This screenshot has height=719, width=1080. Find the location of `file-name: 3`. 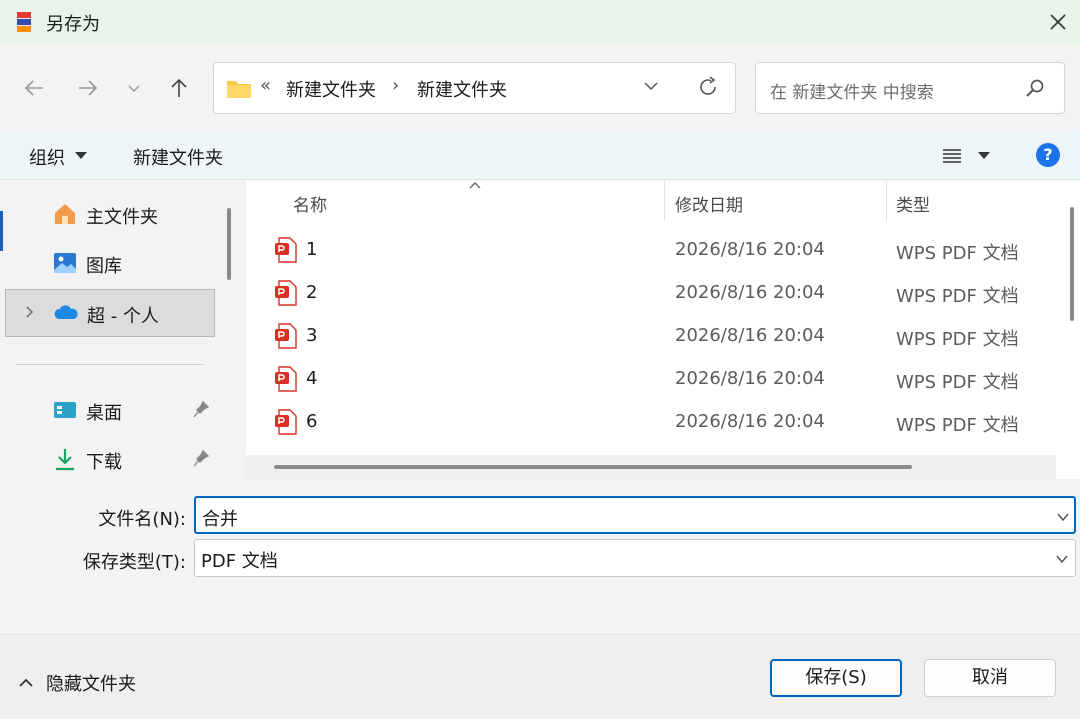

file-name: 3 is located at coordinates (312, 335).